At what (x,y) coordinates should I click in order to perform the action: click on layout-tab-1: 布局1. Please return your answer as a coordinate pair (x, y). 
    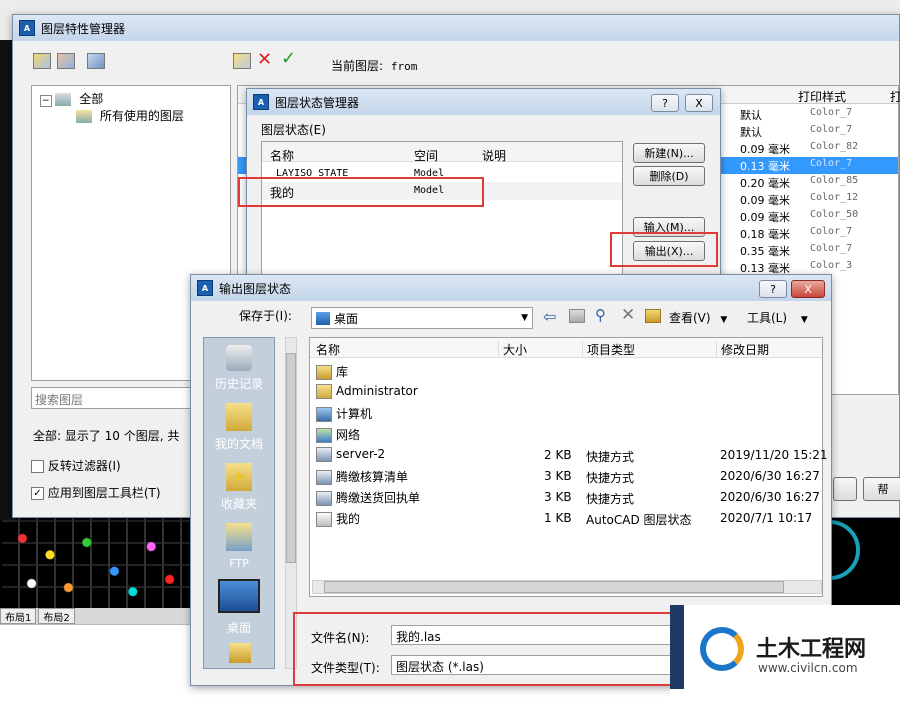
    Looking at the image, I should click on (18, 616).